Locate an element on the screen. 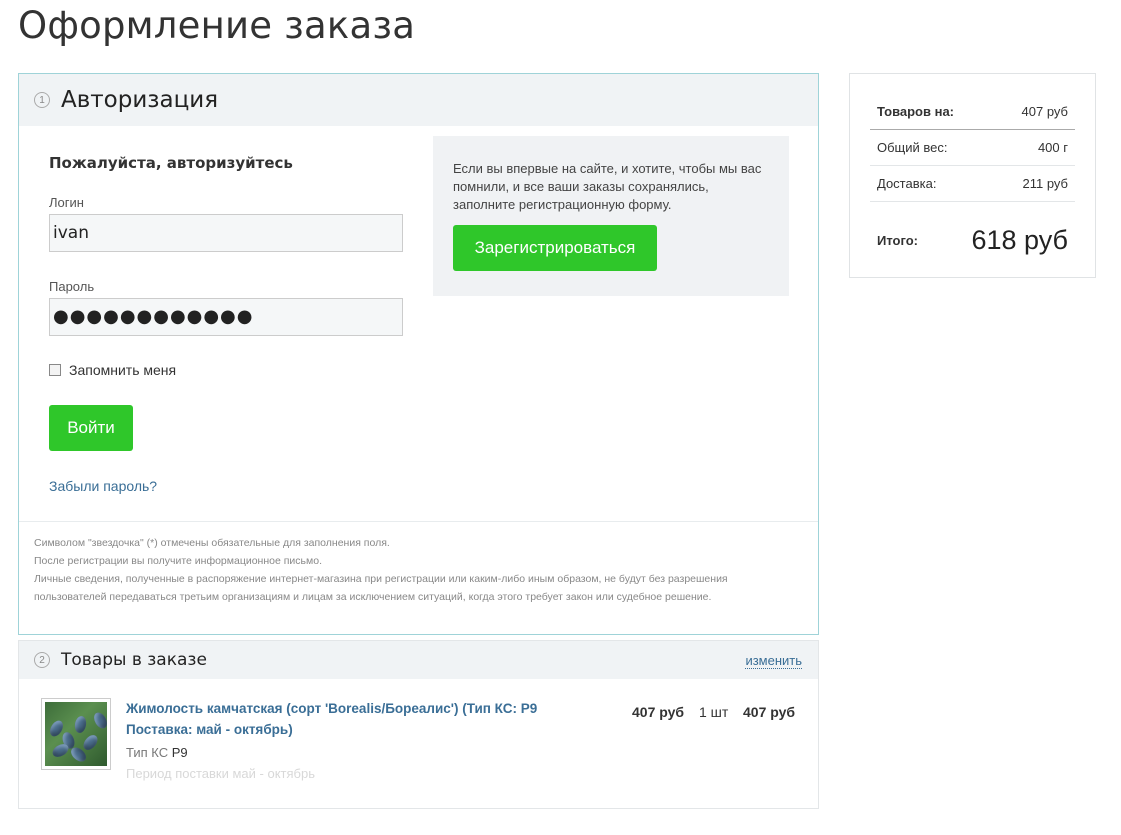 This screenshot has height=835, width=1121. summary-goods-value: 407 руб is located at coordinates (1044, 111).